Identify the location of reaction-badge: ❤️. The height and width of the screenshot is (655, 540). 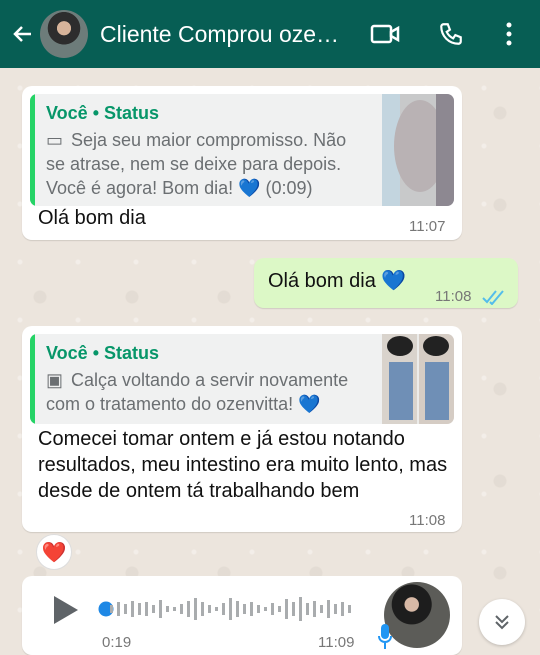
(54, 552).